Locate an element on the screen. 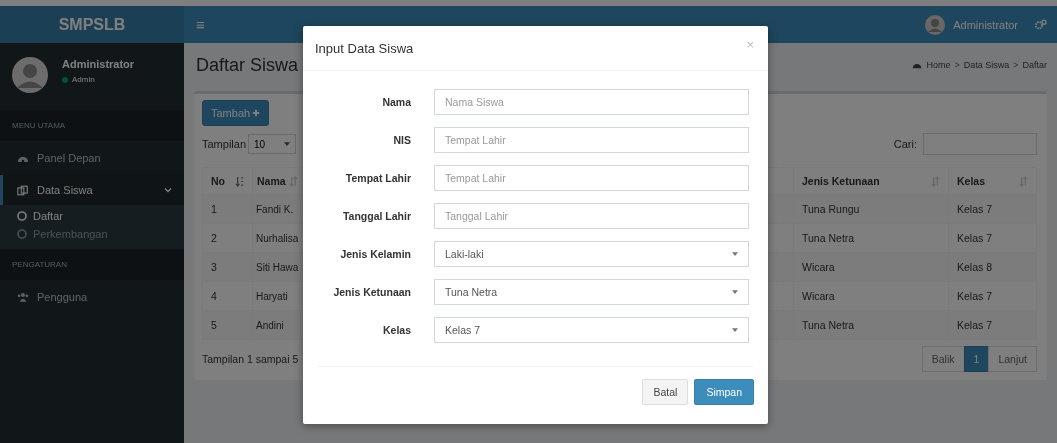 The height and width of the screenshot is (443, 1057). column-header: Kelas is located at coordinates (992, 181).